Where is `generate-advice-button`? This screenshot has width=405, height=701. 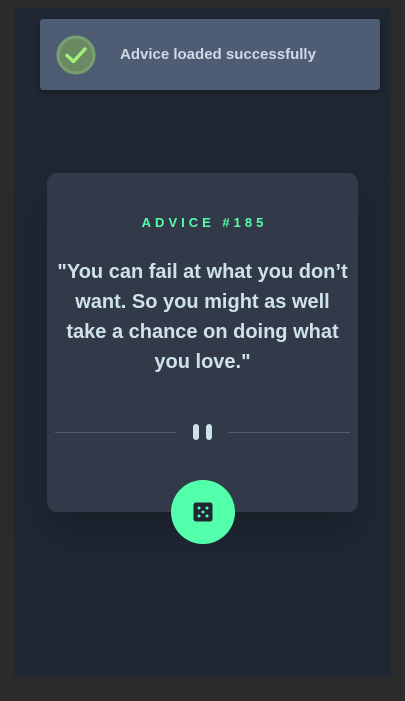
generate-advice-button is located at coordinates (203, 512).